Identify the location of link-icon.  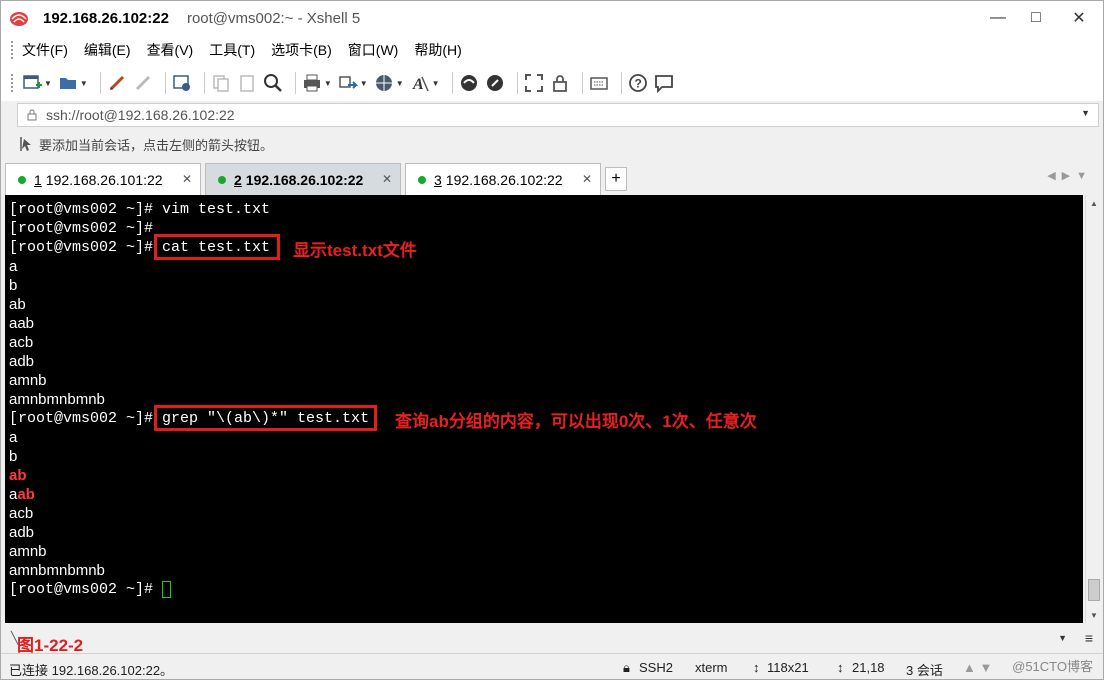
(116, 83).